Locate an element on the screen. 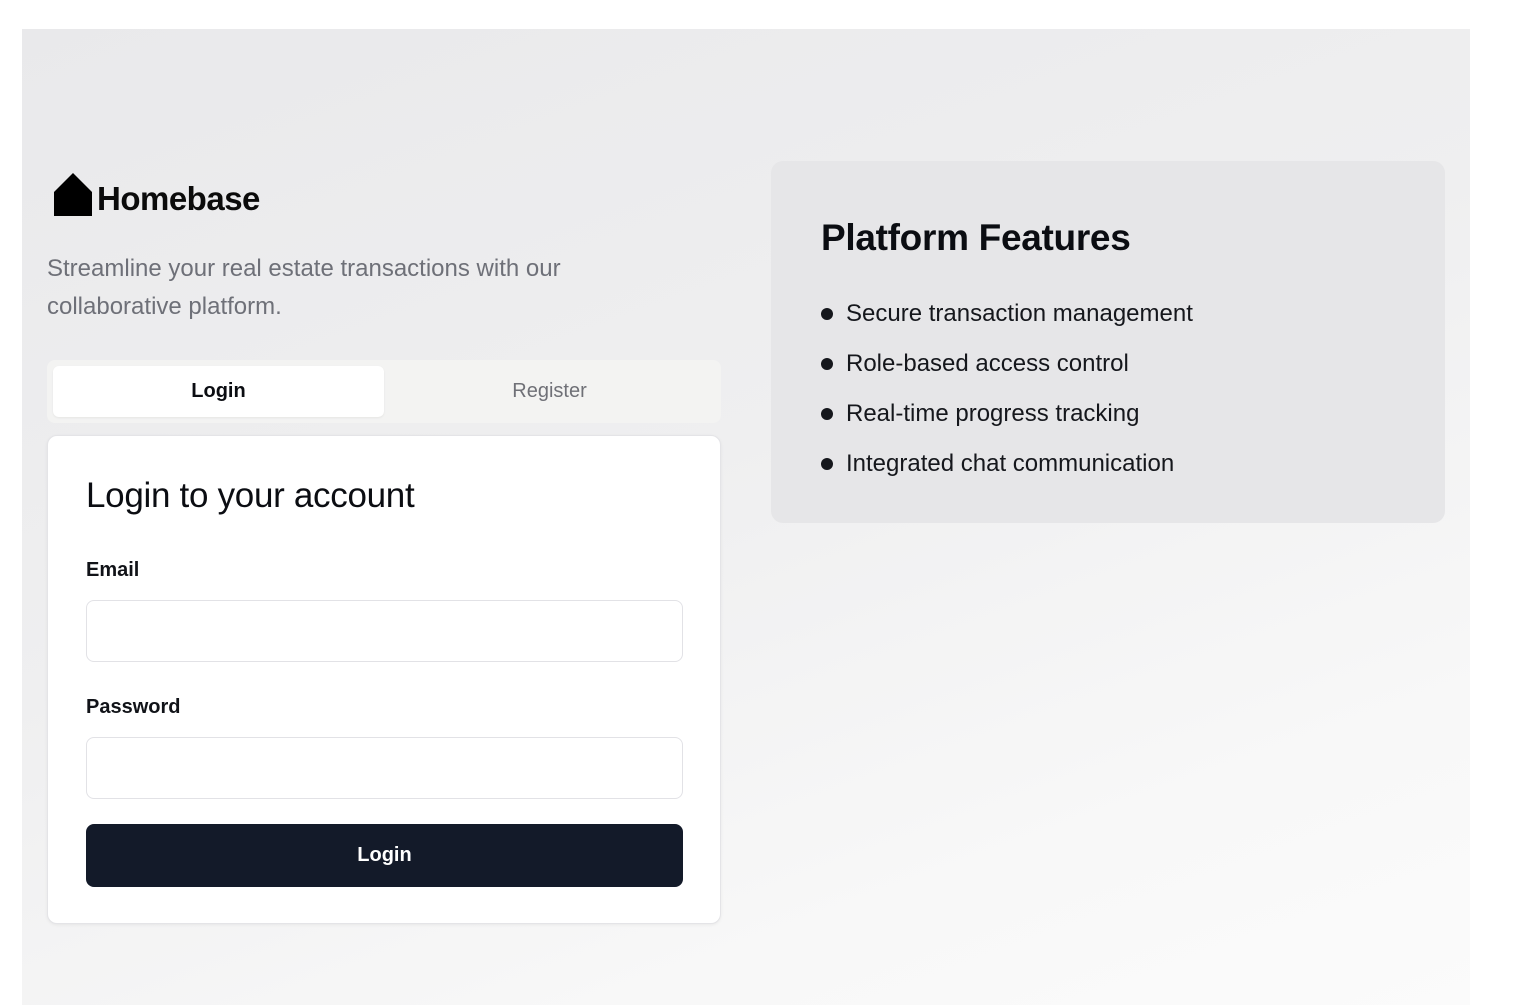  login-card-title: Login to your account is located at coordinates (250, 495).